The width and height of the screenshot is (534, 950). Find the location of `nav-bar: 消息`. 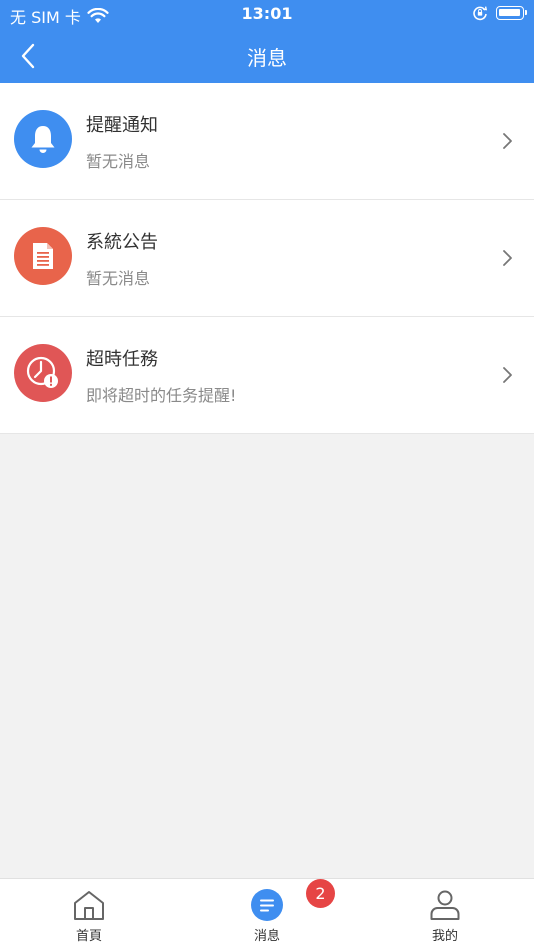

nav-bar: 消息 is located at coordinates (267, 55).